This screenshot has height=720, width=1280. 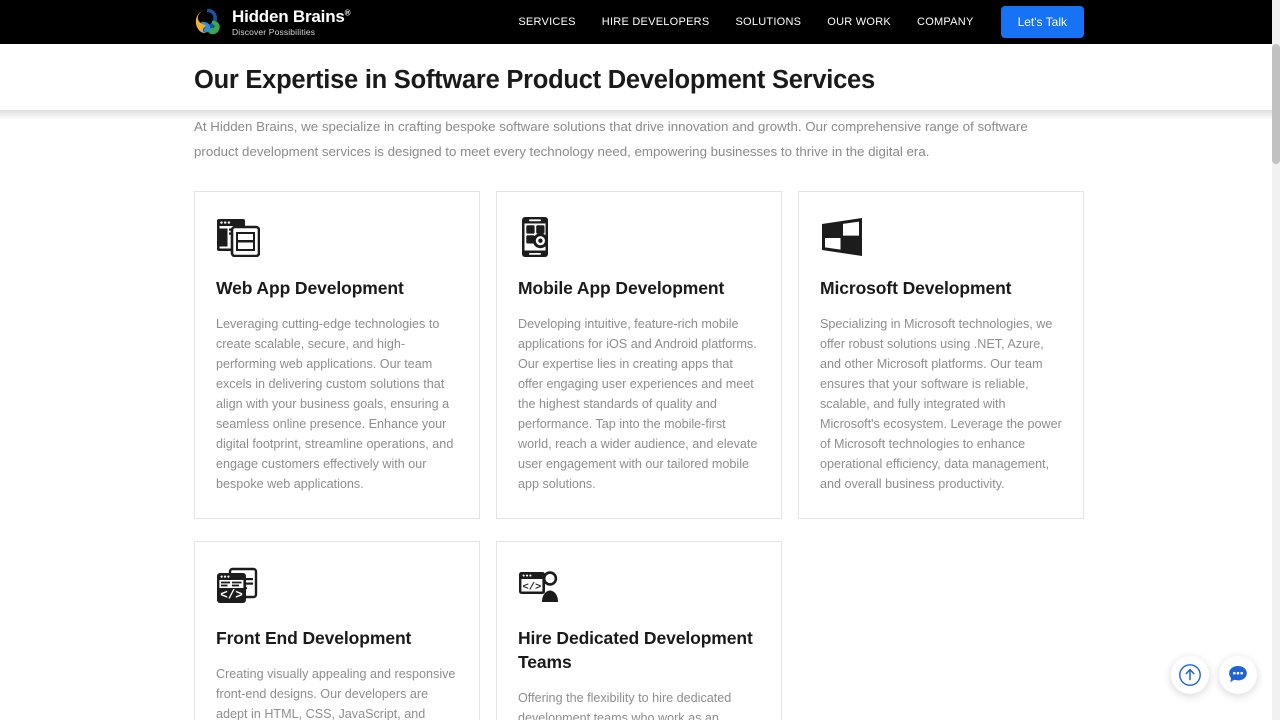 What do you see at coordinates (656, 22) in the screenshot?
I see `nav-item-hire-developers: HIRE DEVELOPERS` at bounding box center [656, 22].